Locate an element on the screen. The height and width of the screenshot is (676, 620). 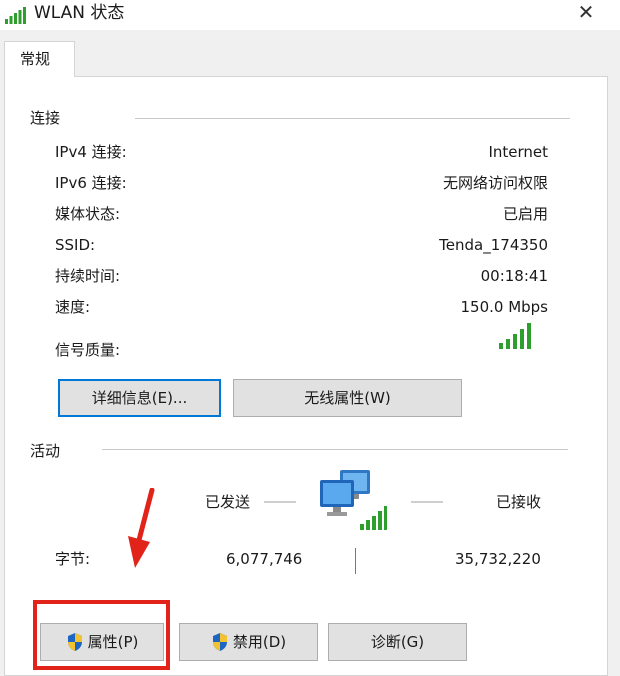
ssid-value: Tenda_174350 is located at coordinates (493, 245).